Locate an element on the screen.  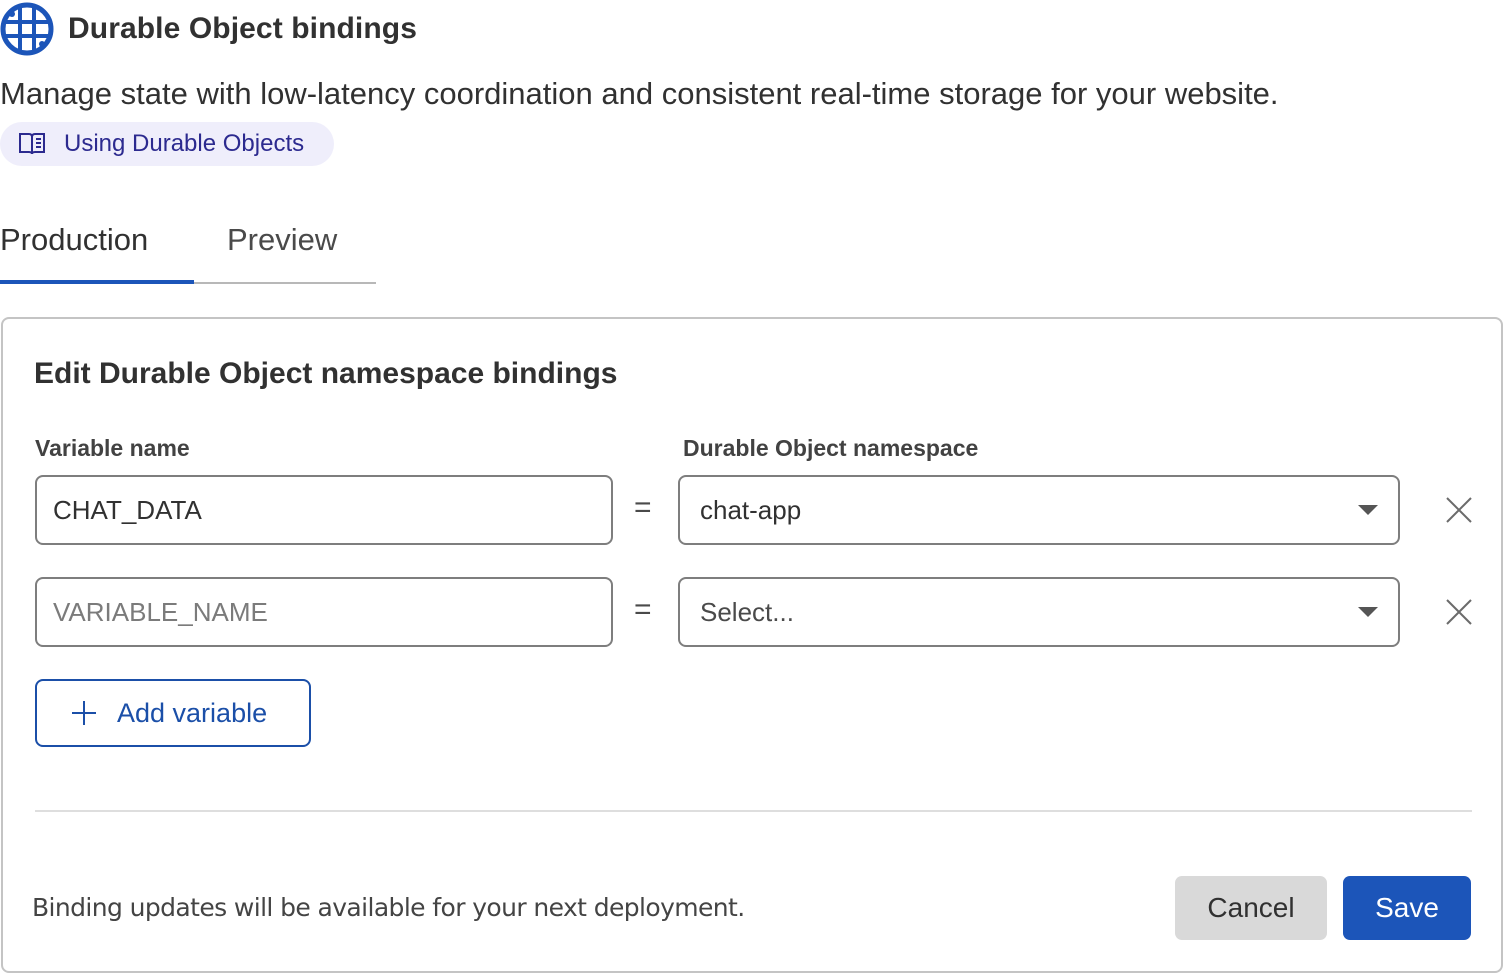
globe-icon is located at coordinates (27, 29).